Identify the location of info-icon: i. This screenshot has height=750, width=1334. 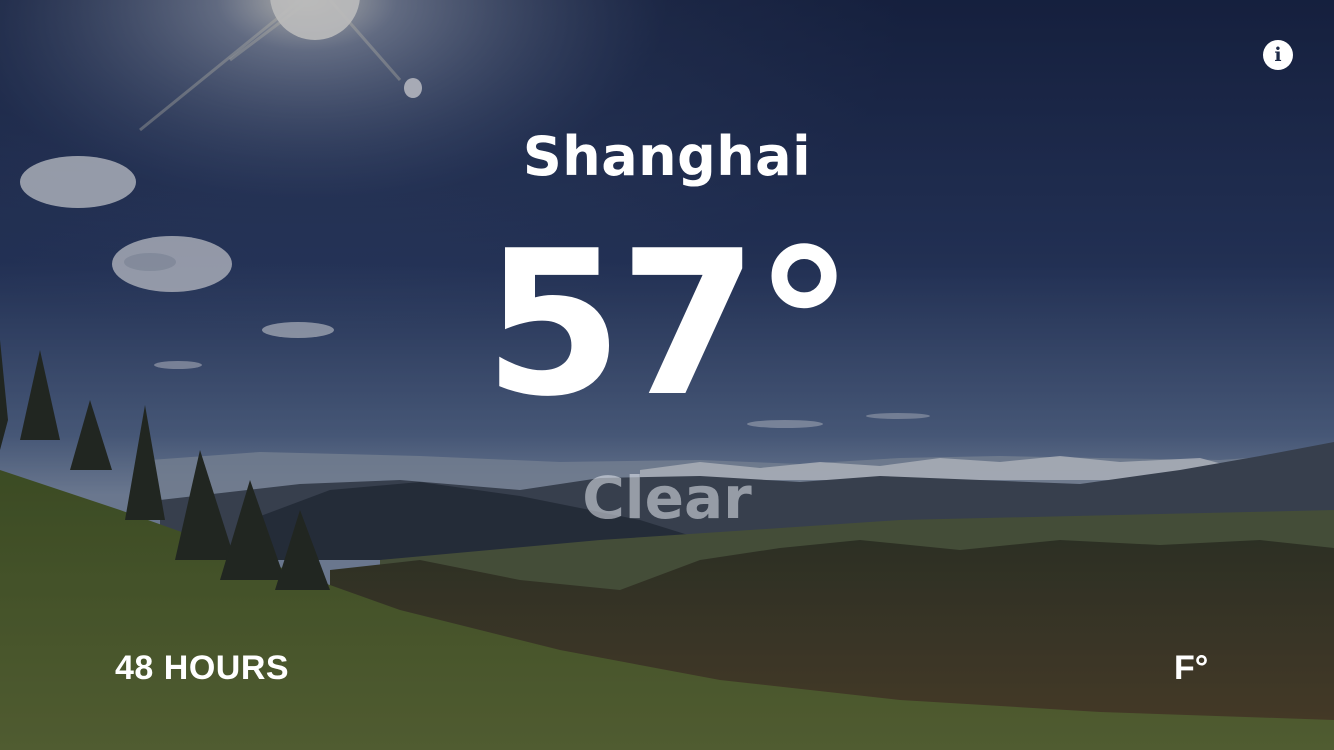
(1278, 54).